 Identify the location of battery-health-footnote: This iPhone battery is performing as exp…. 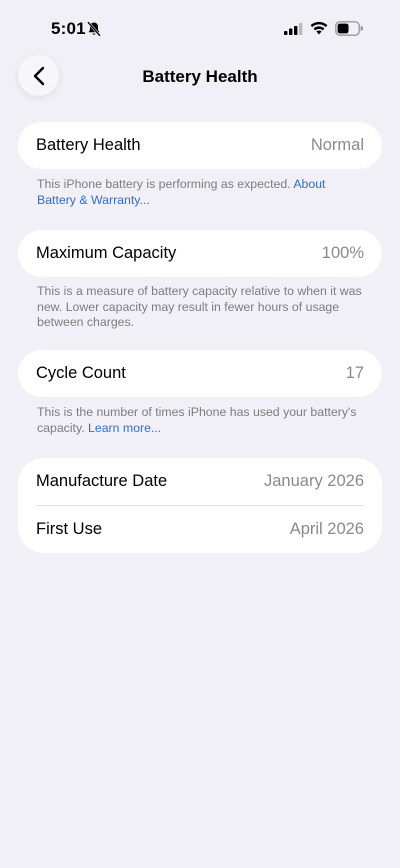
(202, 192).